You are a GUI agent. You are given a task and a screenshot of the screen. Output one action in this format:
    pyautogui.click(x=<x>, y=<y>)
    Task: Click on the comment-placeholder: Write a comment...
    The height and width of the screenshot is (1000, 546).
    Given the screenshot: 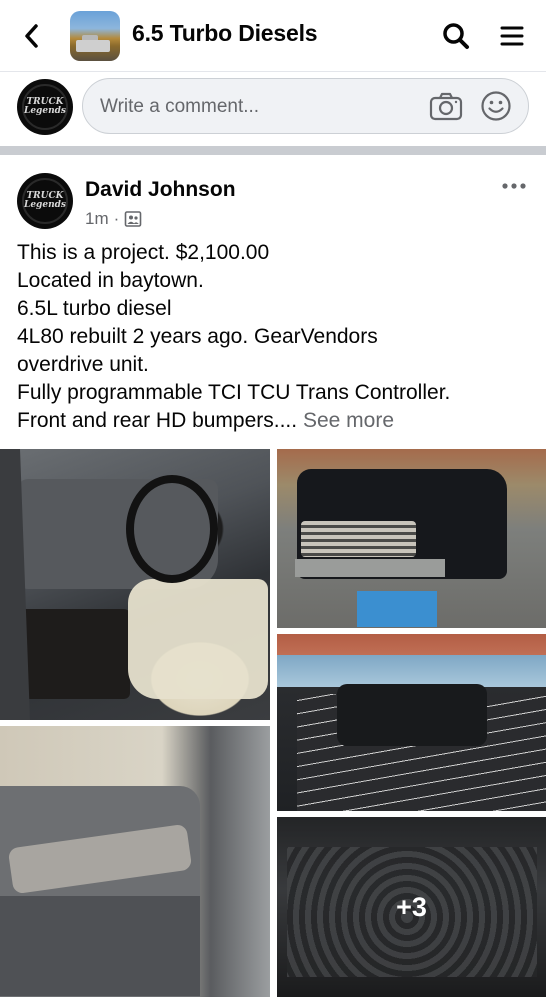 What is the action you would take?
    pyautogui.click(x=180, y=106)
    